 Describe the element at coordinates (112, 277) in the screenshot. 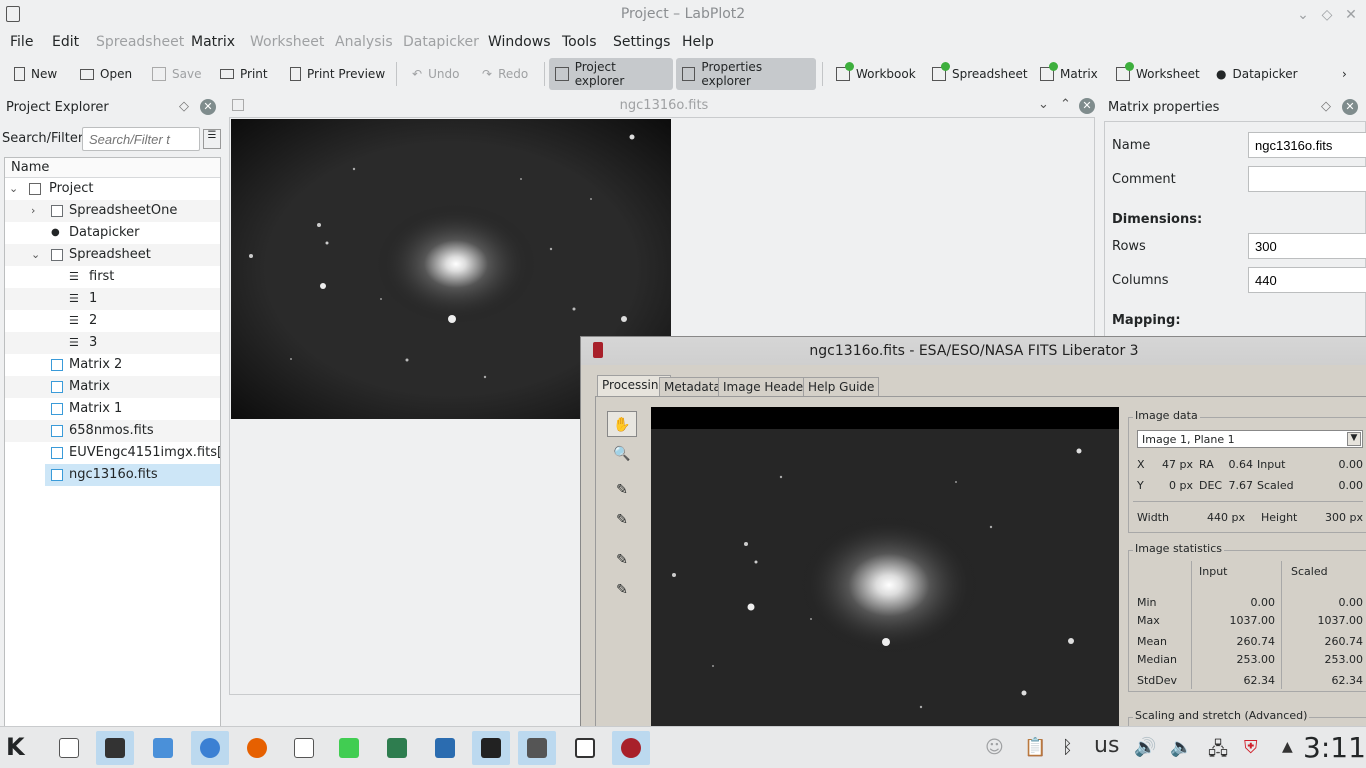

I see `tree-item-column-first: ☰ first` at that location.